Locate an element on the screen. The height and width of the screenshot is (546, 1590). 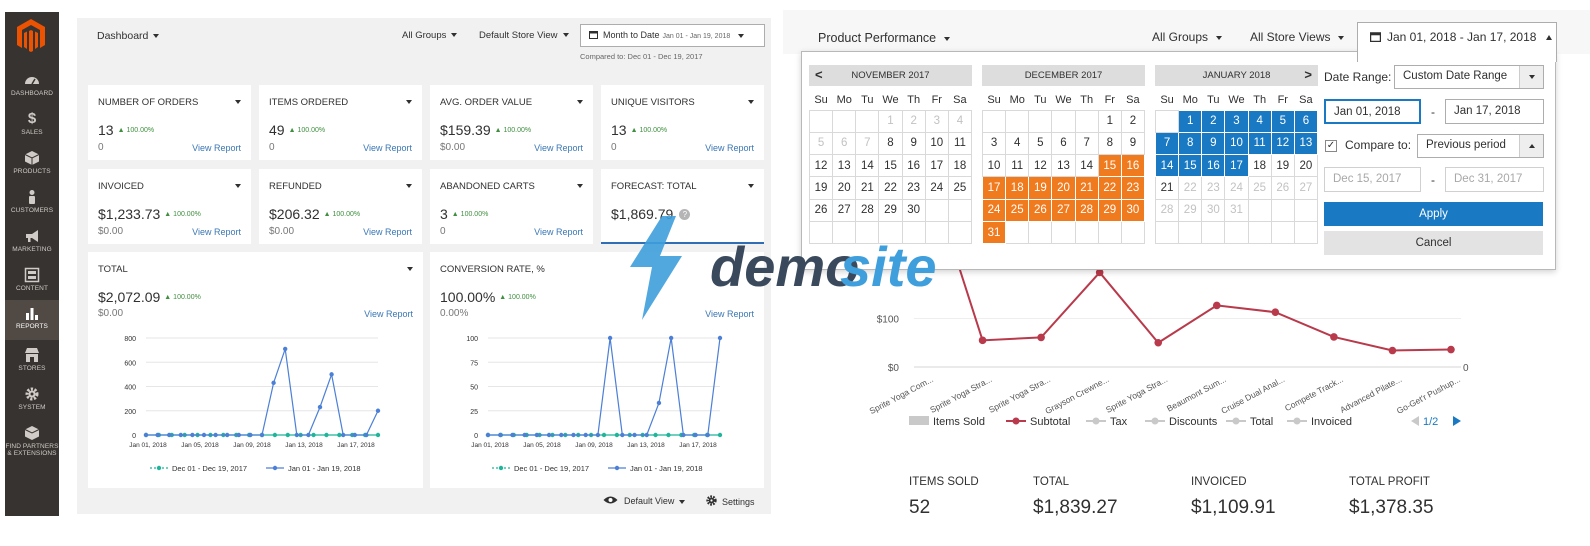
apply-button: Apply is located at coordinates (1433, 214).